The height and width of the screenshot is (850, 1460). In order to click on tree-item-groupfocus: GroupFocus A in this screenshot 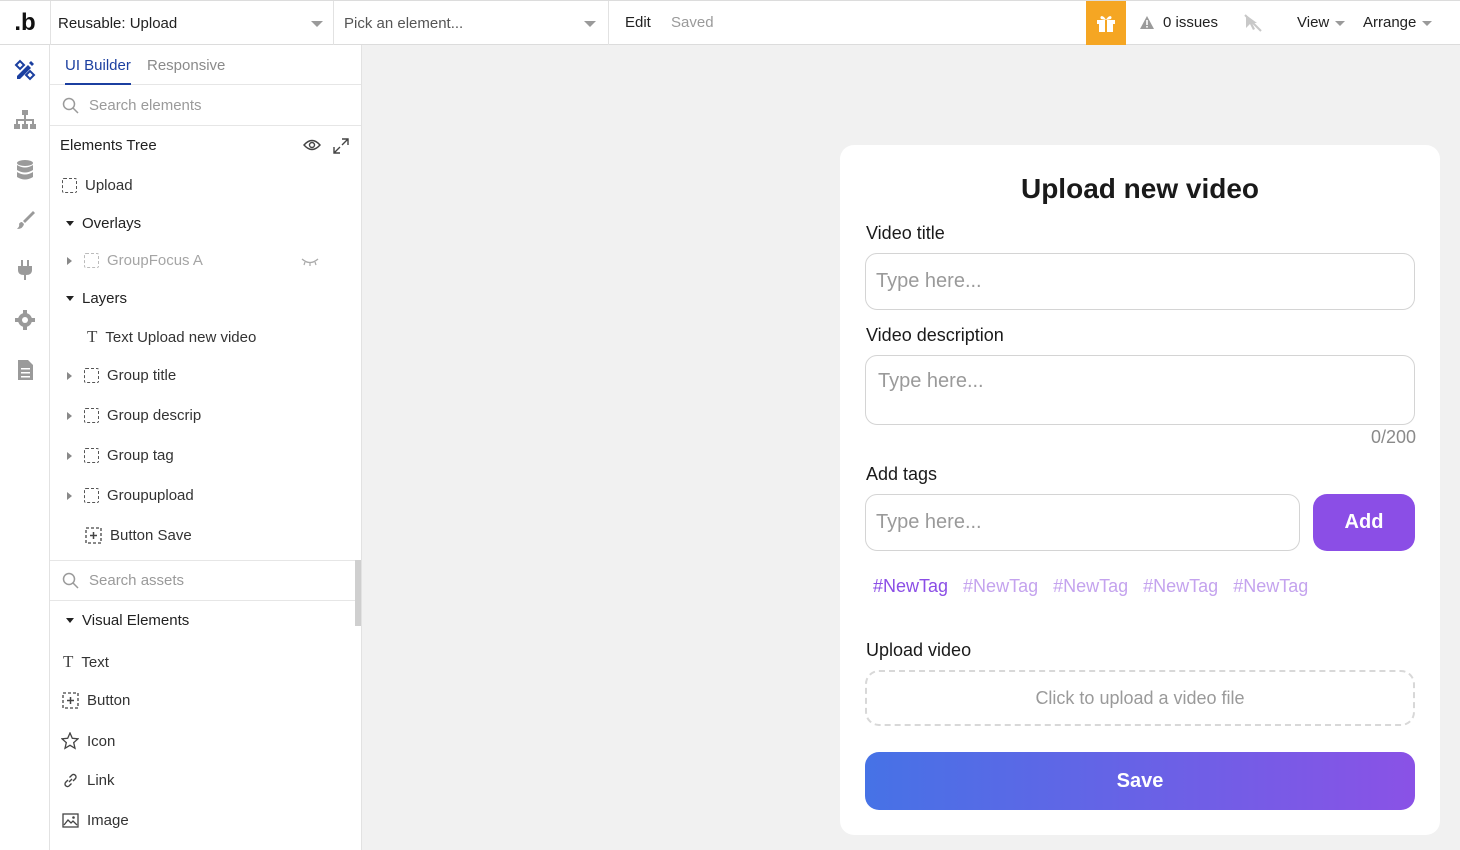, I will do `click(135, 260)`.